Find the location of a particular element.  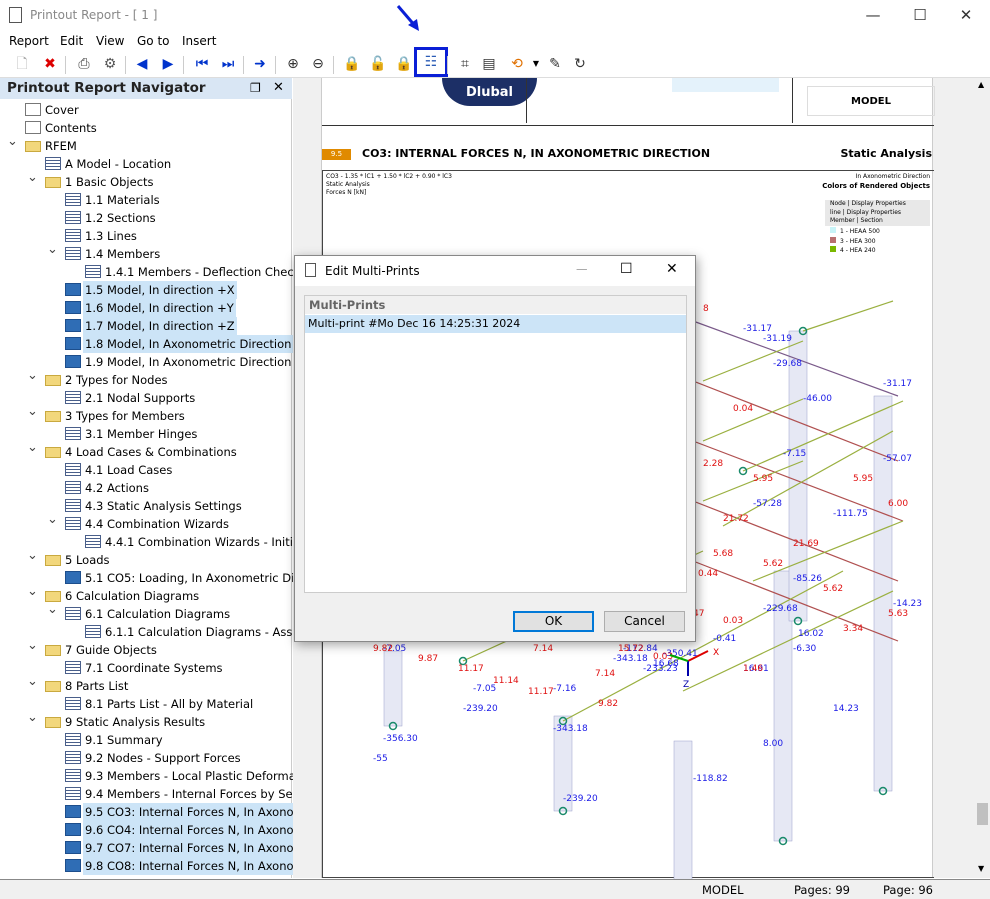

dialog-close-button: ✕ is located at coordinates (672, 269).